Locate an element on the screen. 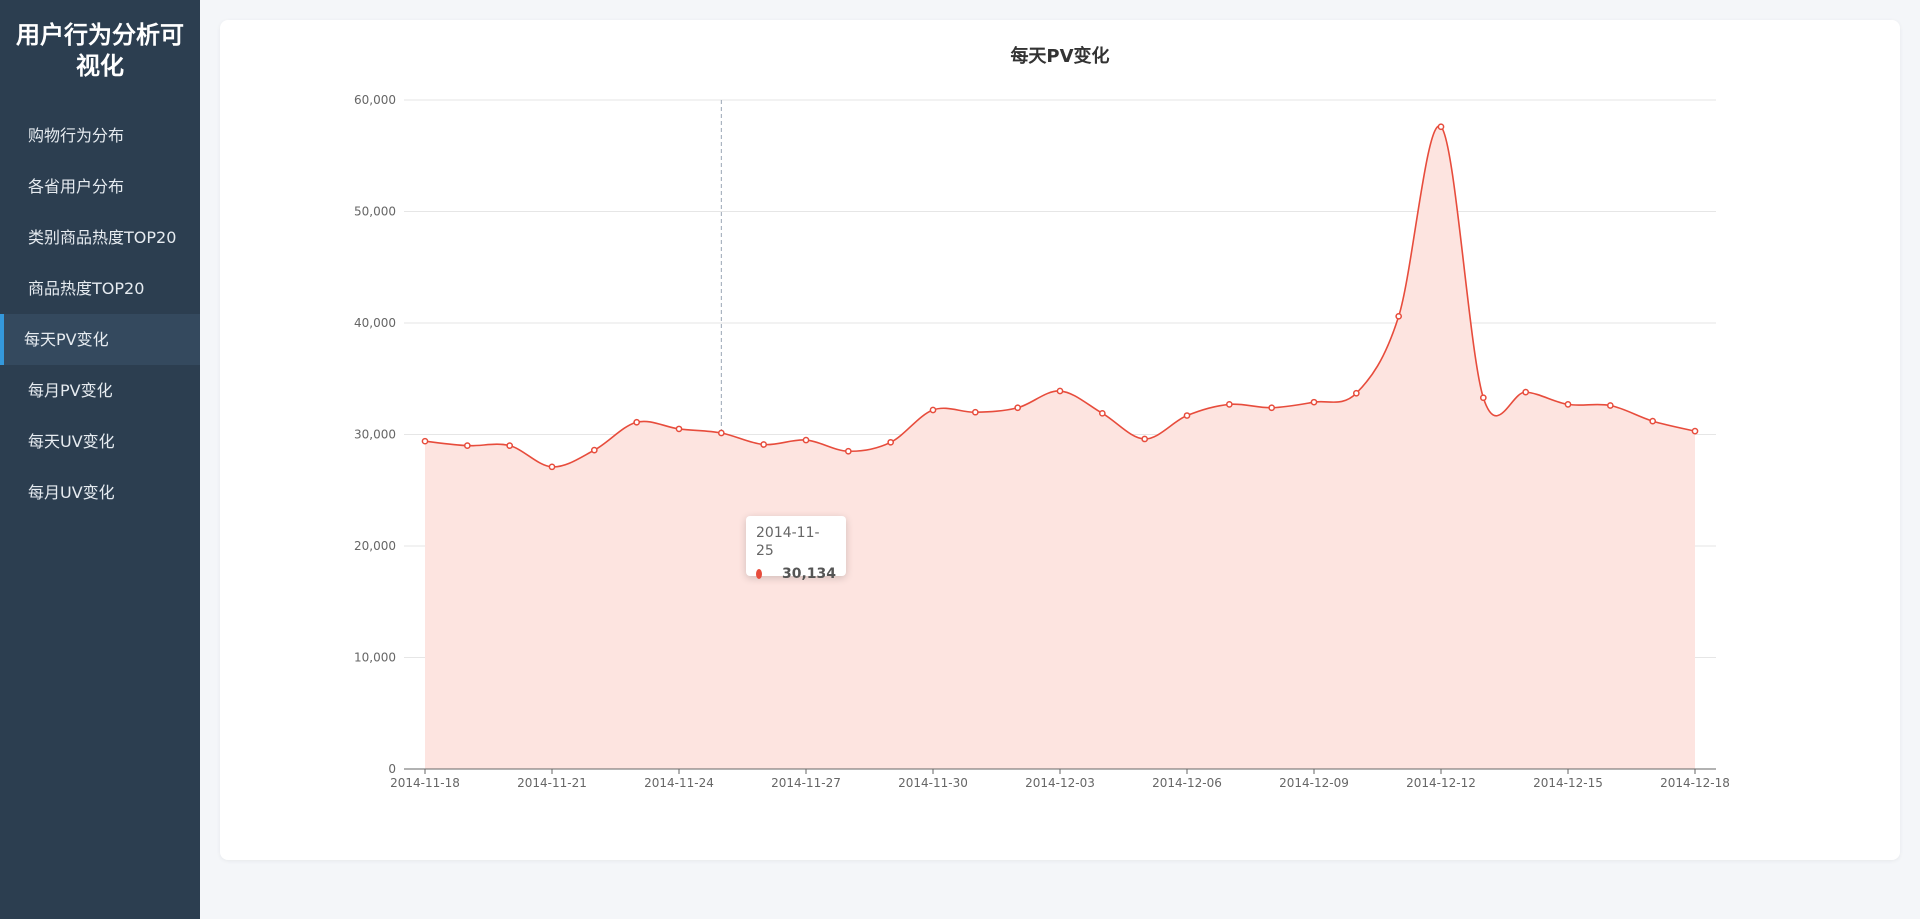 The width and height of the screenshot is (1920, 919). sidebar-item-daily-pv: 每天PV变化 is located at coordinates (100, 339).